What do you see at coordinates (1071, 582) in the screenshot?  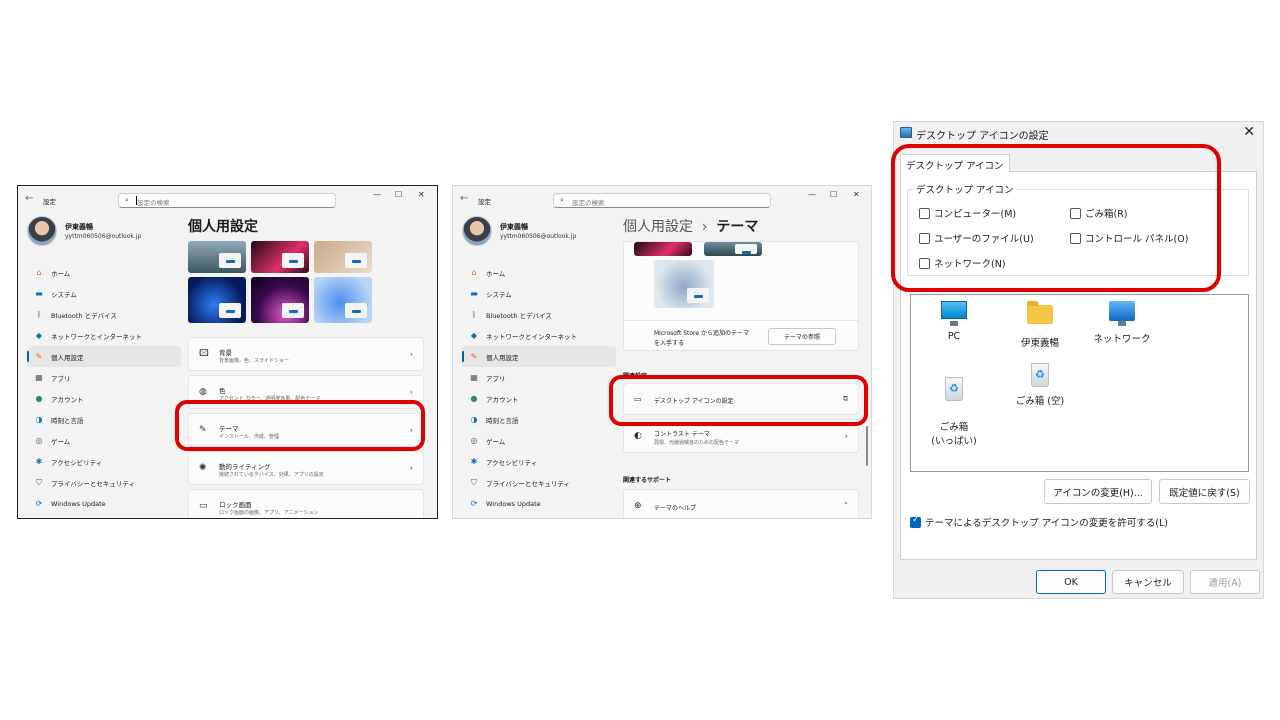 I see `ok-button: OK` at bounding box center [1071, 582].